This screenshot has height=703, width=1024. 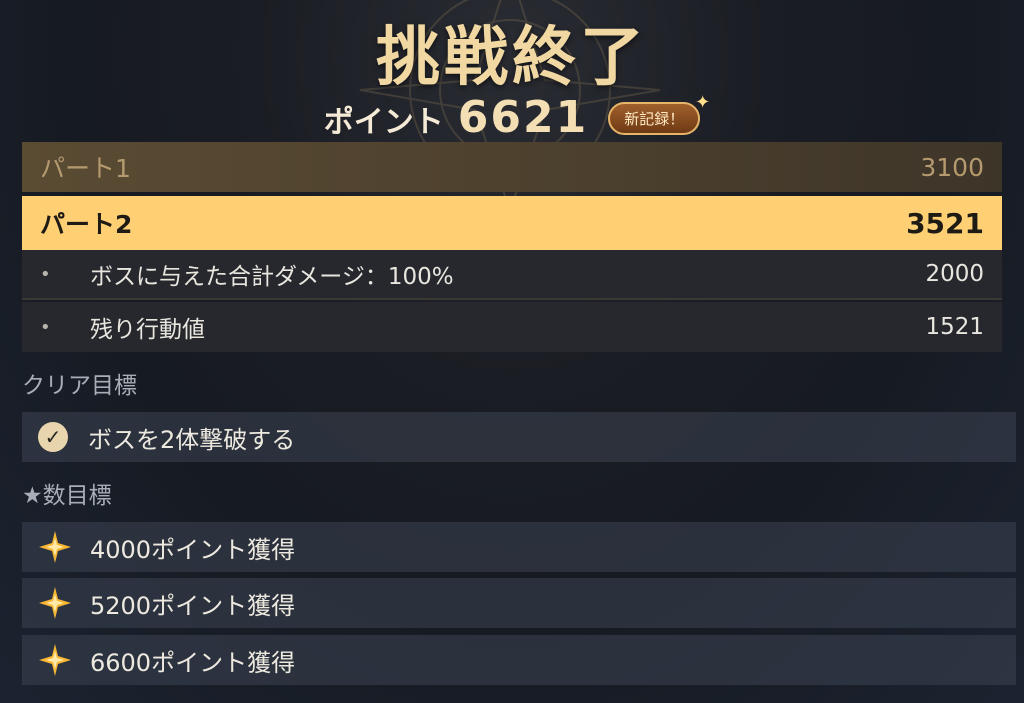 I want to click on star-goal-item: 5200ポイント獲得, so click(x=519, y=603).